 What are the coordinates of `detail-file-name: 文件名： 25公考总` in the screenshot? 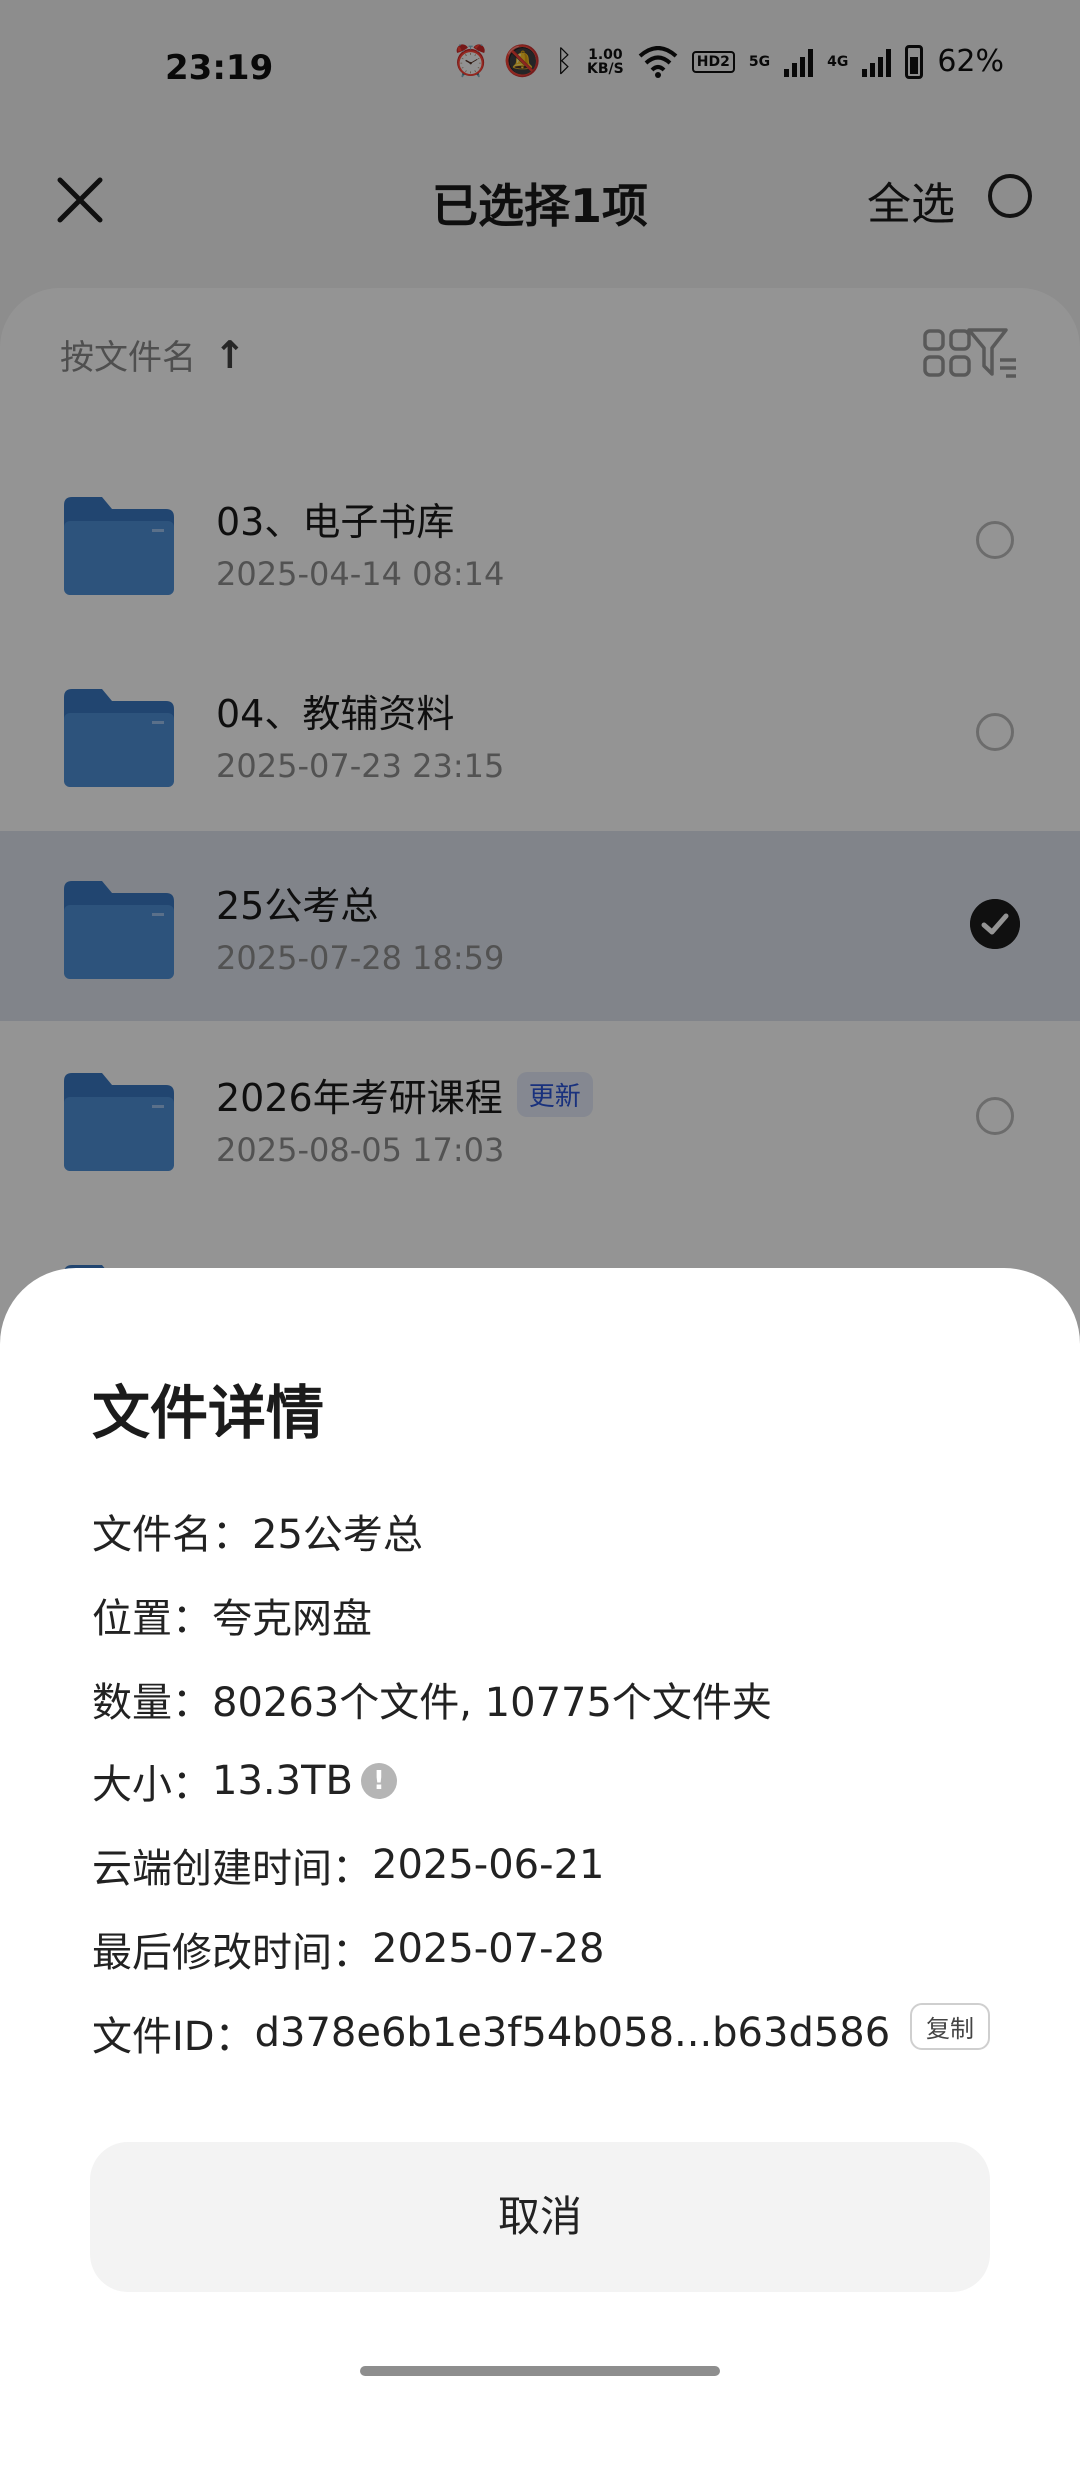 It's located at (257, 1535).